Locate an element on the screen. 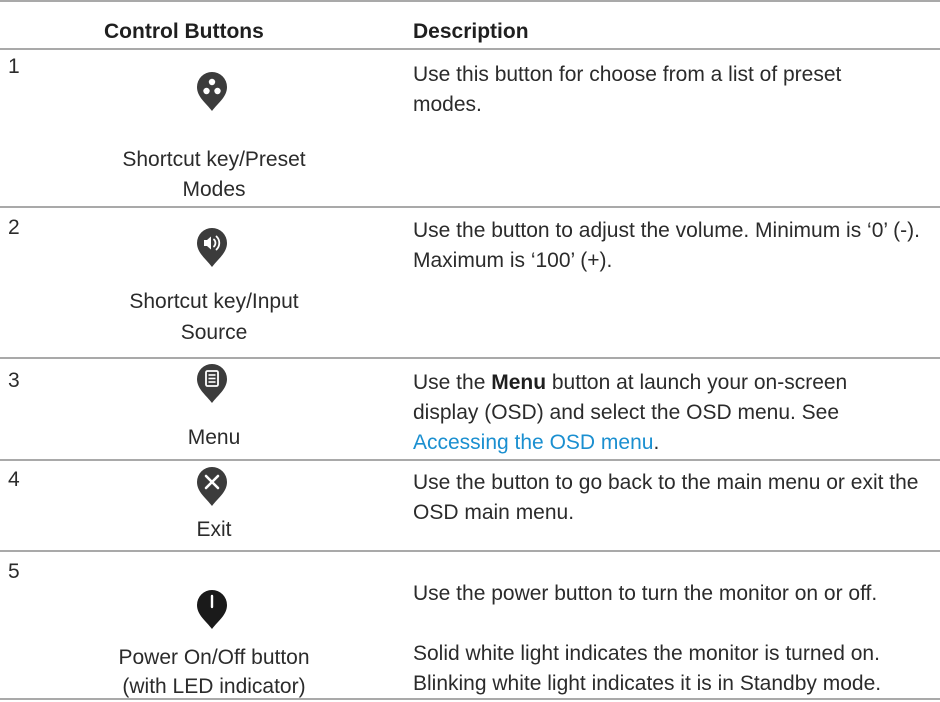 The height and width of the screenshot is (702, 940). table-top-rule is located at coordinates (470, 1).